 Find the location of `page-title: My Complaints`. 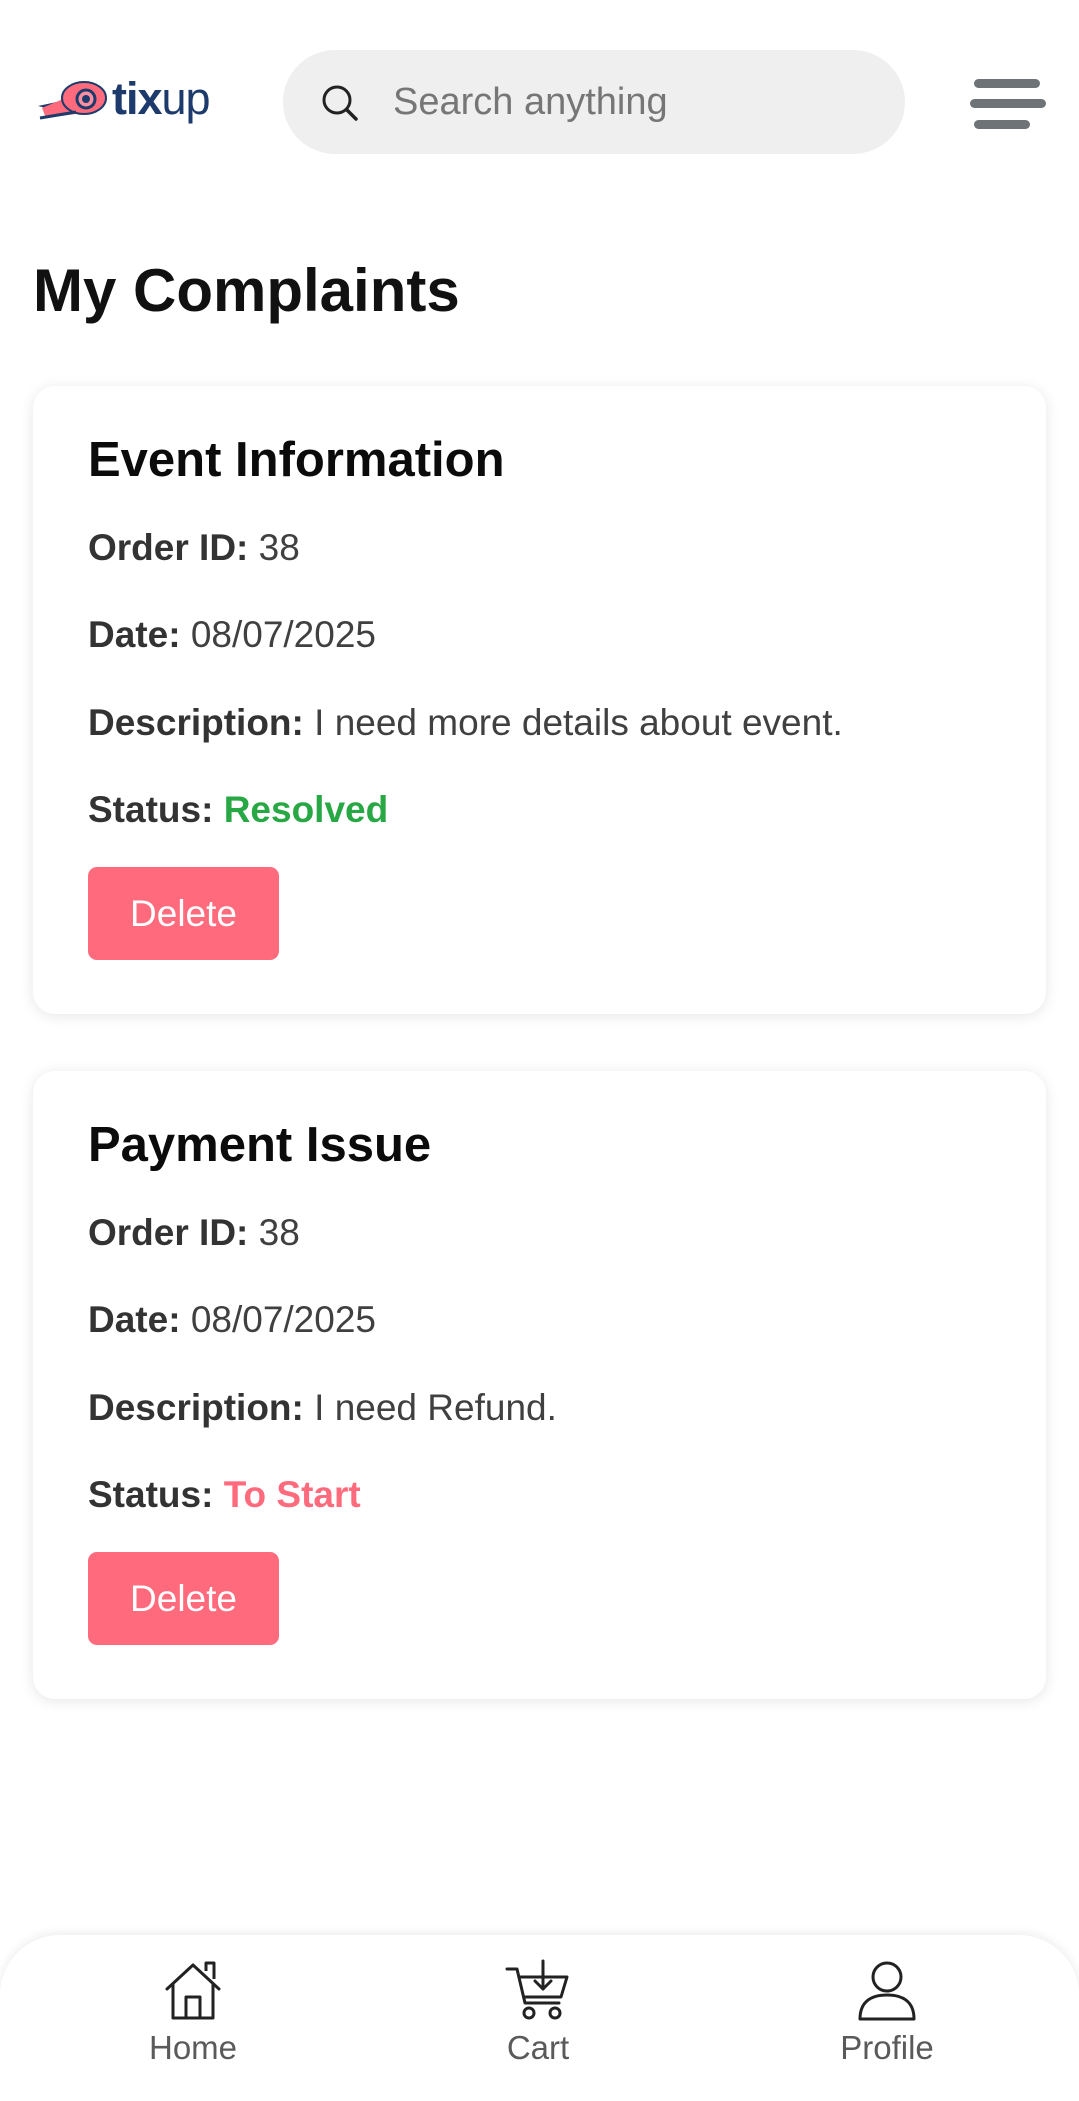

page-title: My Complaints is located at coordinates (246, 290).